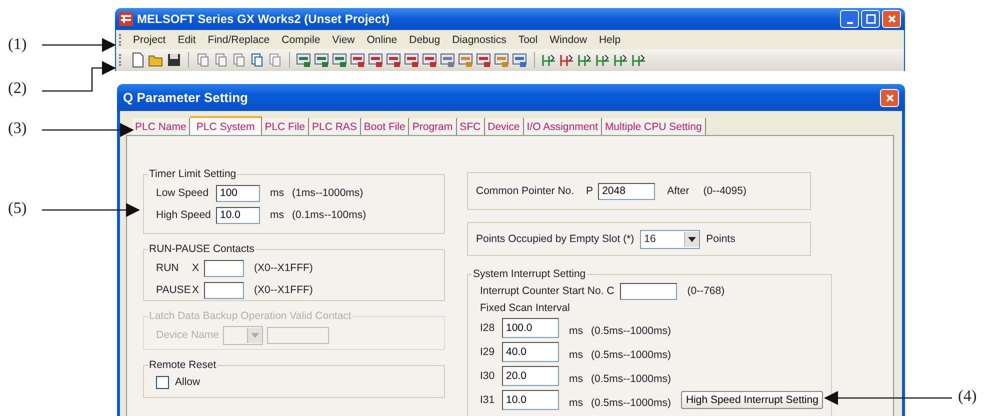  I want to click on tab: Boot File, so click(385, 126).